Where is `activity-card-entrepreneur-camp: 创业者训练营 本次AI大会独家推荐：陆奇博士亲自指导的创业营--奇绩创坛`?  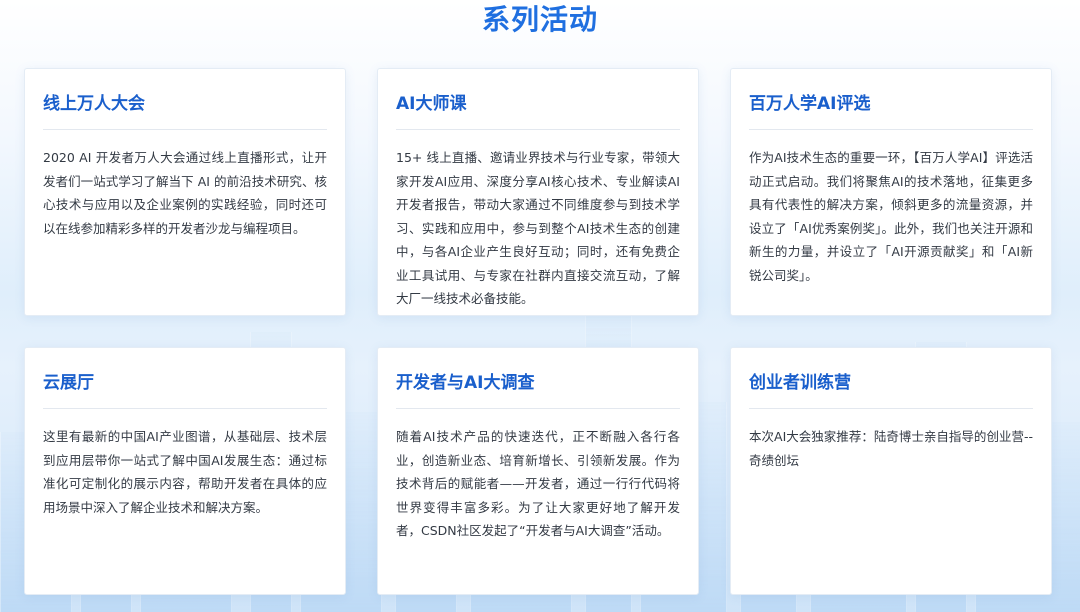
activity-card-entrepreneur-camp: 创业者训练营 本次AI大会独家推荐：陆奇博士亲自指导的创业营--奇绩创坛 is located at coordinates (891, 471).